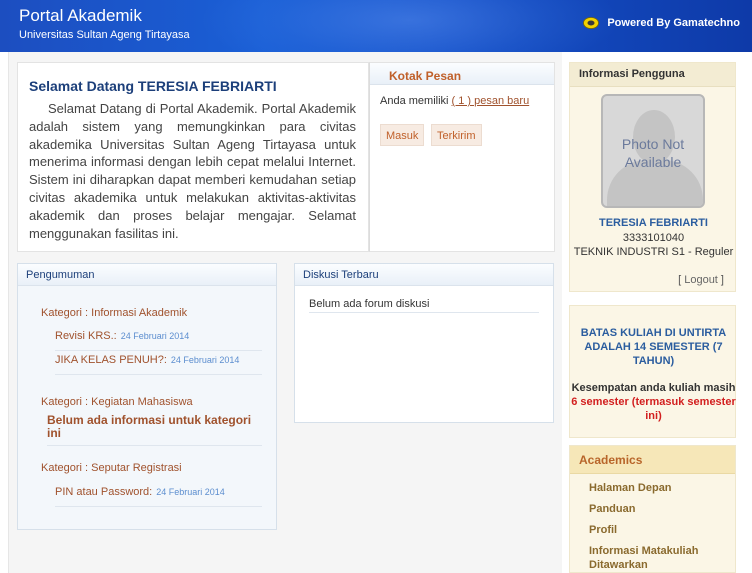  What do you see at coordinates (659, 558) in the screenshot?
I see `menu-offered-courses: Informasi Matakuliah Ditawarkan` at bounding box center [659, 558].